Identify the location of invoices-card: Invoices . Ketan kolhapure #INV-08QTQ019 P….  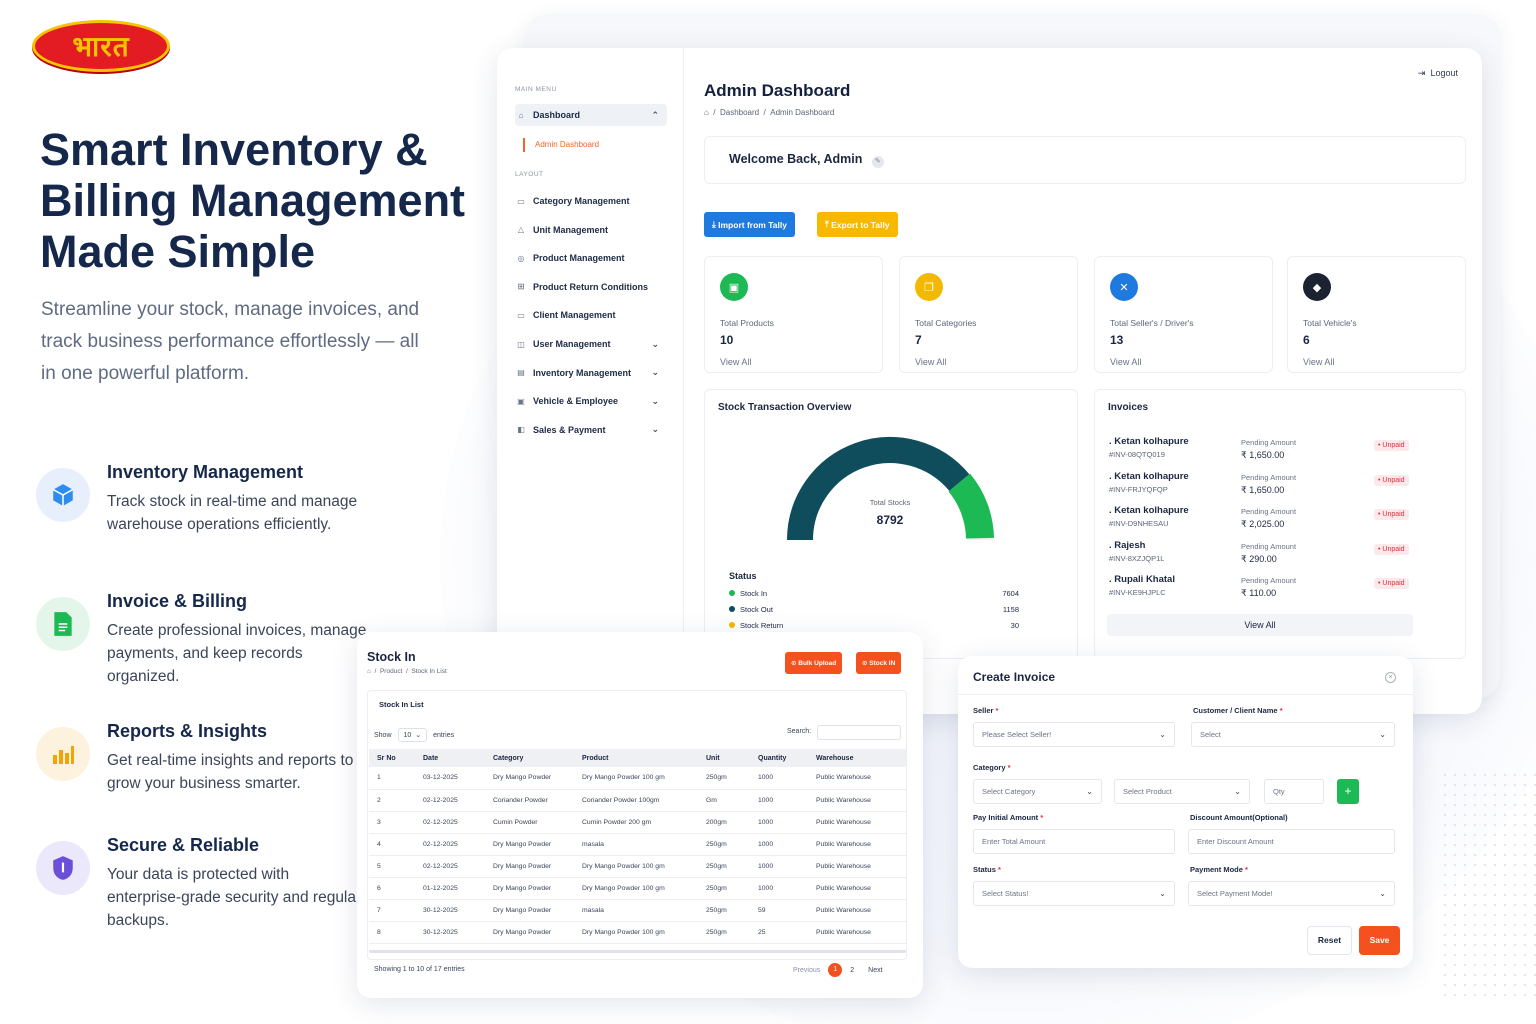
(1280, 524).